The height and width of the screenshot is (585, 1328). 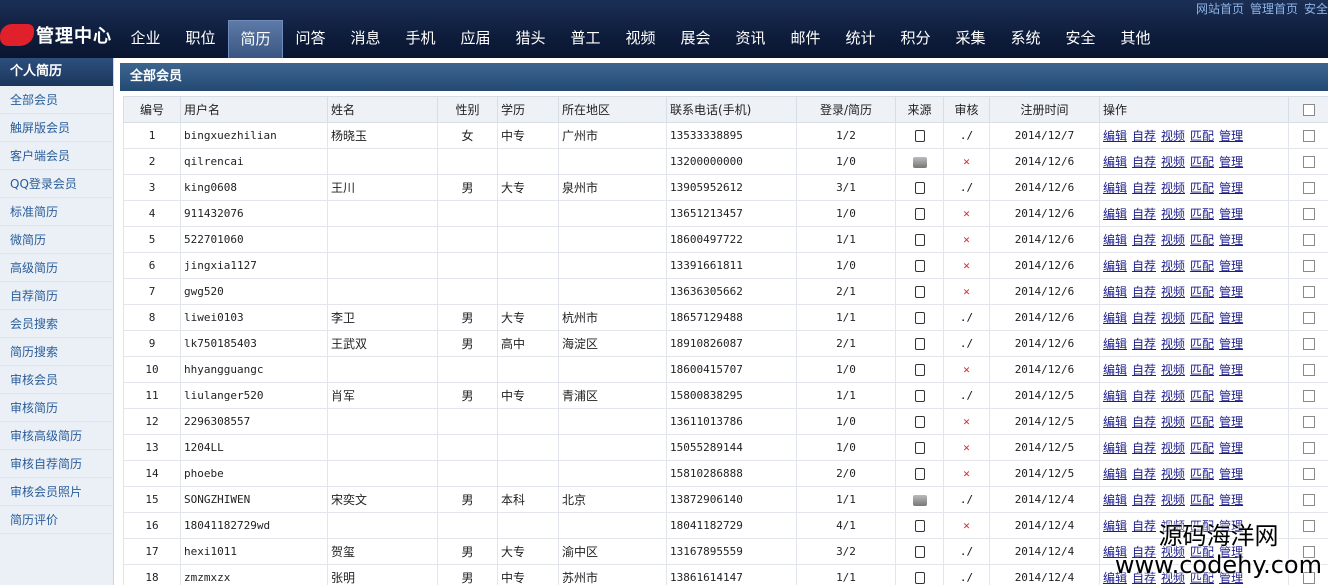 I want to click on nav-item-10: 展会, so click(x=695, y=39).